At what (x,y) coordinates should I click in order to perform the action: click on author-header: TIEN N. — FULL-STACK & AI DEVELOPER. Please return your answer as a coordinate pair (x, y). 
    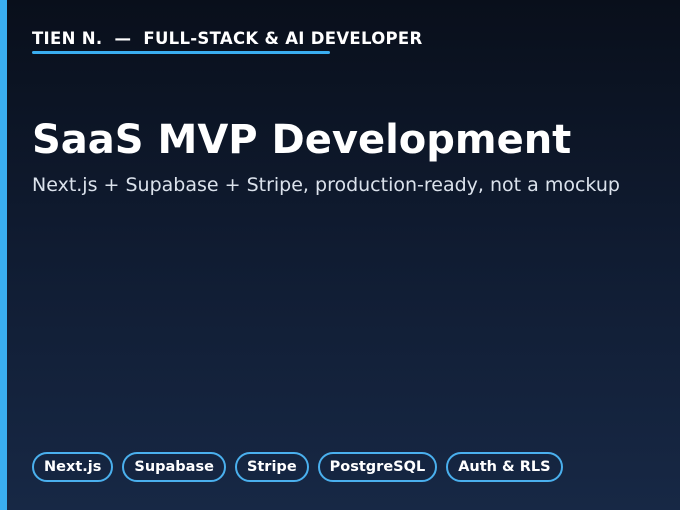
    Looking at the image, I should click on (227, 38).